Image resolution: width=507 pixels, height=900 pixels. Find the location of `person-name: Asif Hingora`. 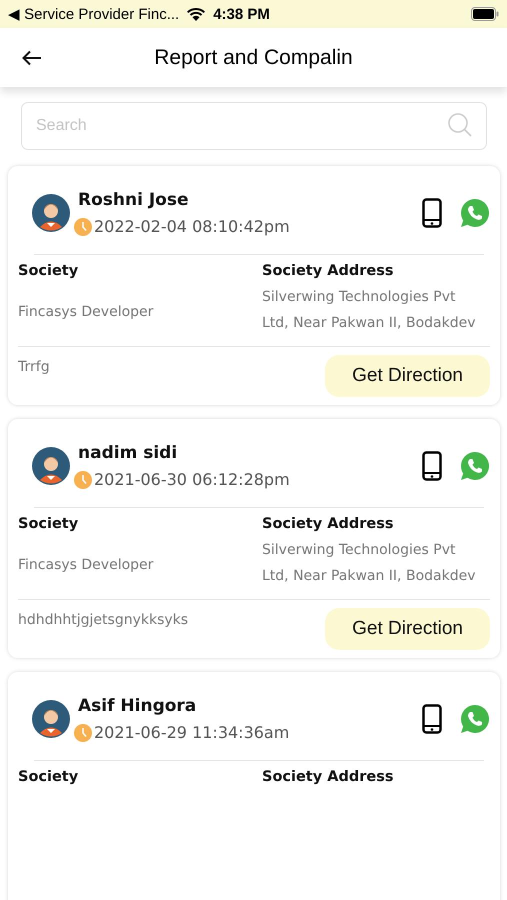

person-name: Asif Hingora is located at coordinates (138, 706).